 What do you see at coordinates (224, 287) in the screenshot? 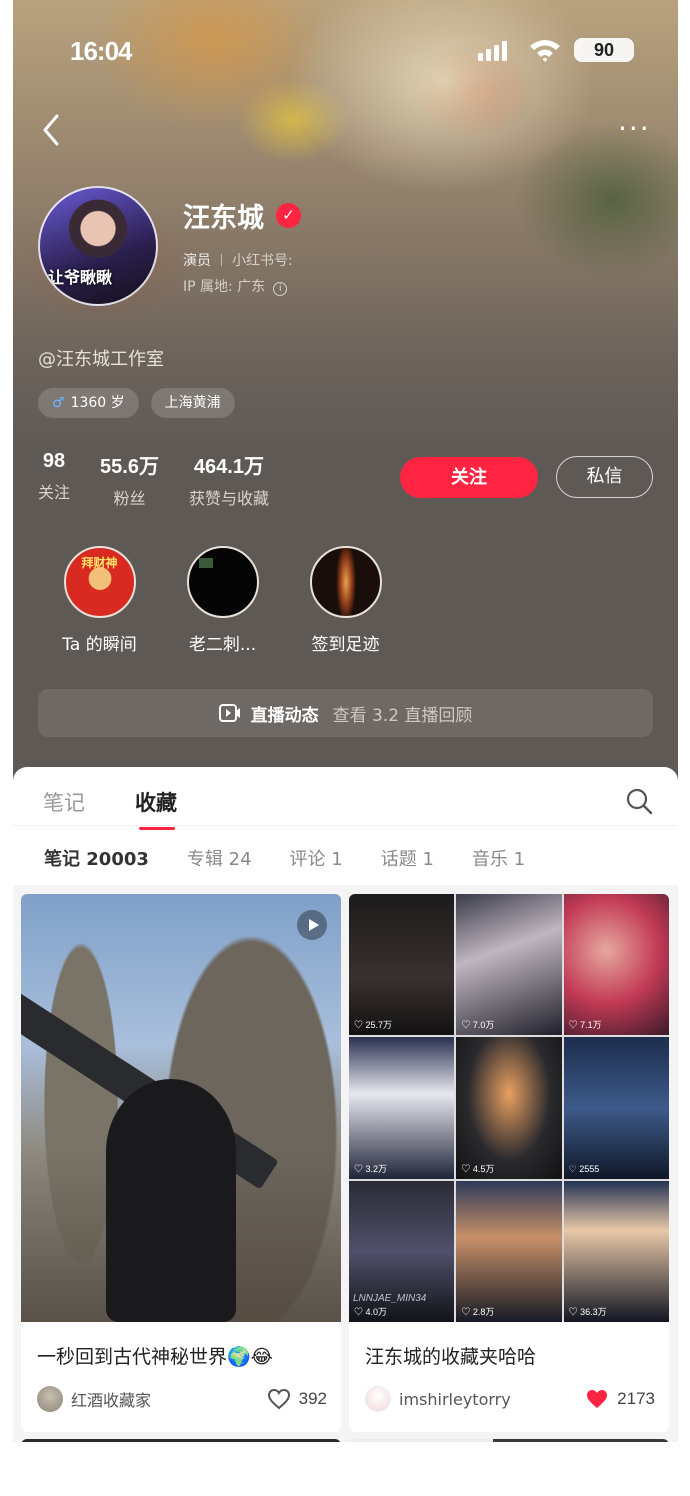
I see `ip-location-text: IP 属地: 广东` at bounding box center [224, 287].